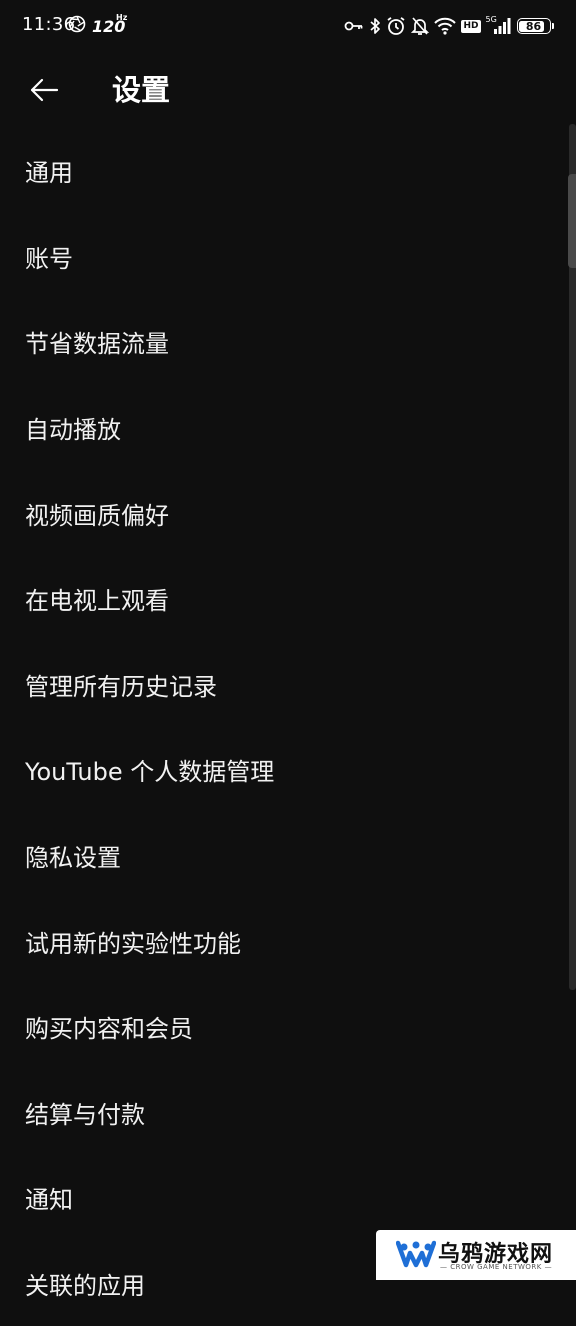  What do you see at coordinates (375, 26) in the screenshot?
I see `bluetooth-icon` at bounding box center [375, 26].